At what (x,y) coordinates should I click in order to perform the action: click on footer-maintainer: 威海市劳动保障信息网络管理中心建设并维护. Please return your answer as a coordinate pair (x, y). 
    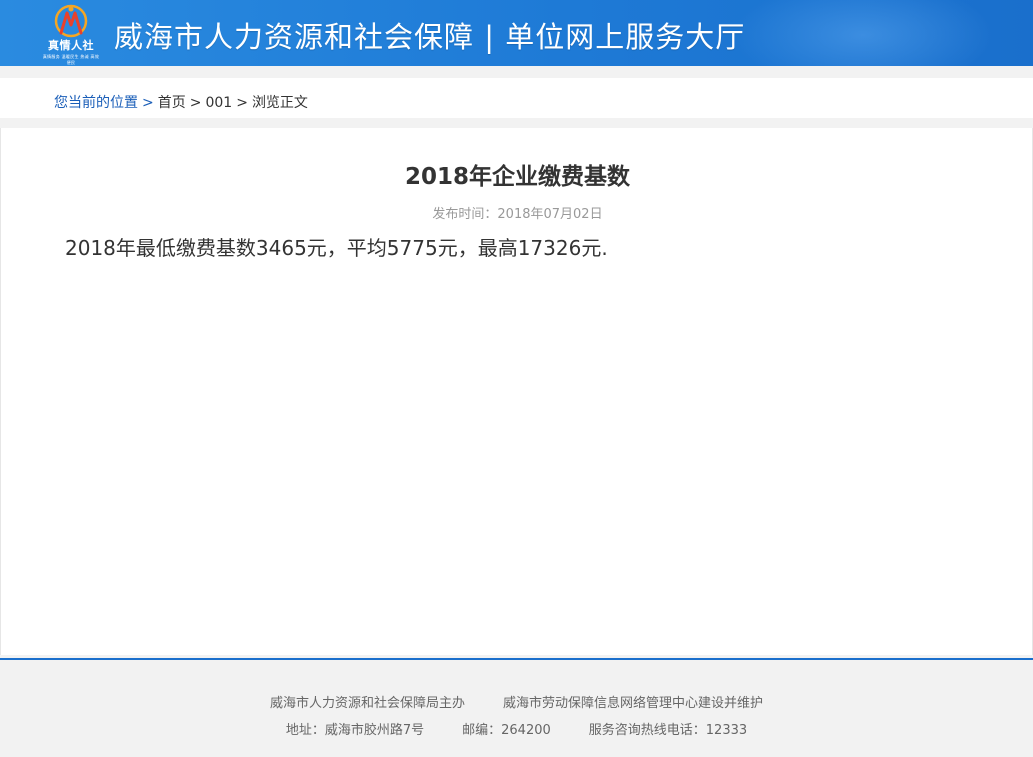
    Looking at the image, I should click on (633, 703).